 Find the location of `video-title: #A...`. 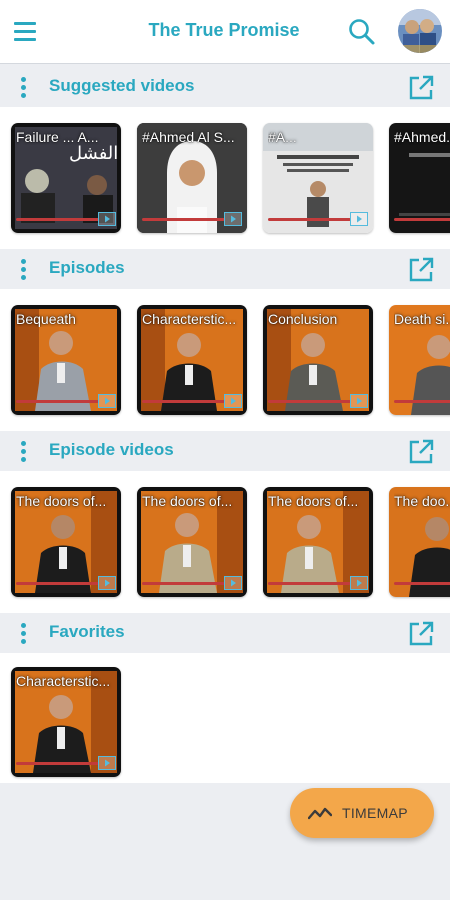

video-title: #A... is located at coordinates (282, 137).